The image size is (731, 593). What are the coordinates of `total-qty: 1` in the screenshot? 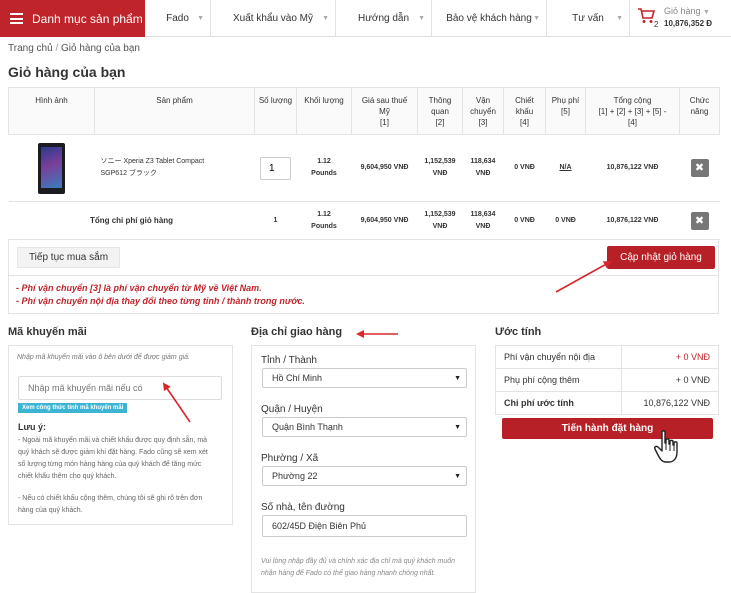 It's located at (275, 220).